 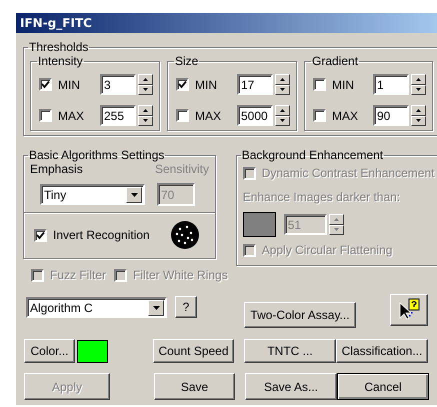 I want to click on help-pointer-icon, so click(x=409, y=309).